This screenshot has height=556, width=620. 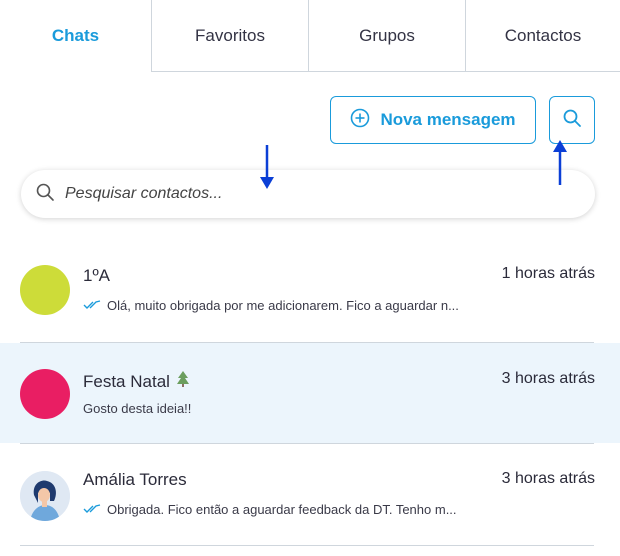 I want to click on tab-contactos: Contactos, so click(x=542, y=36).